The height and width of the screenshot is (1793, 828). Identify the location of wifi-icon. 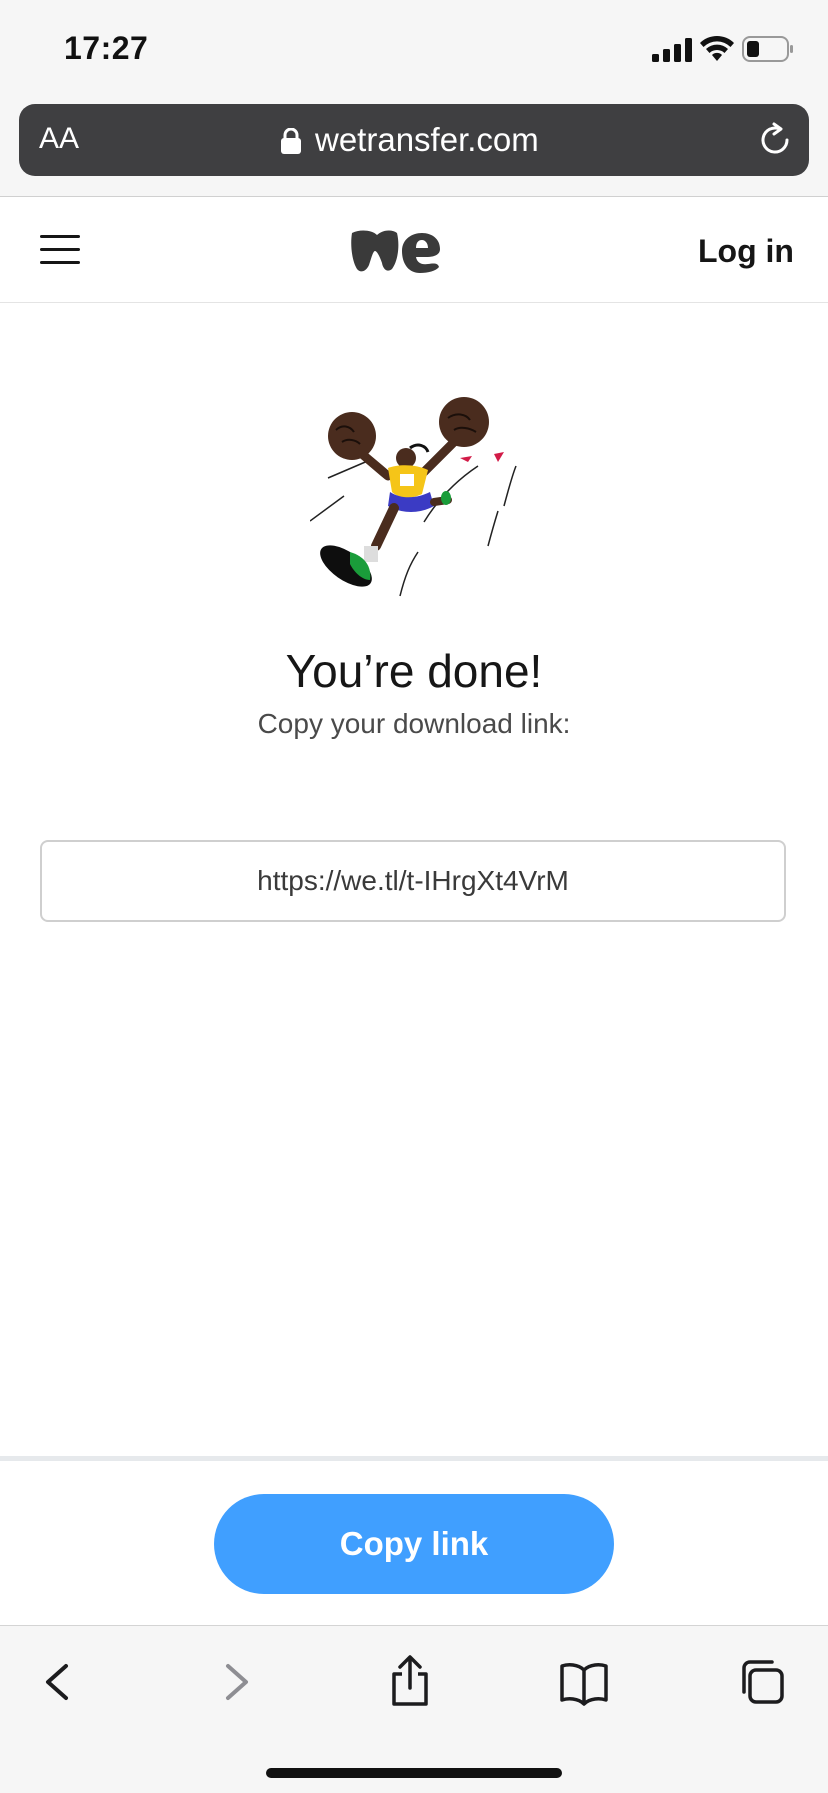
(717, 48).